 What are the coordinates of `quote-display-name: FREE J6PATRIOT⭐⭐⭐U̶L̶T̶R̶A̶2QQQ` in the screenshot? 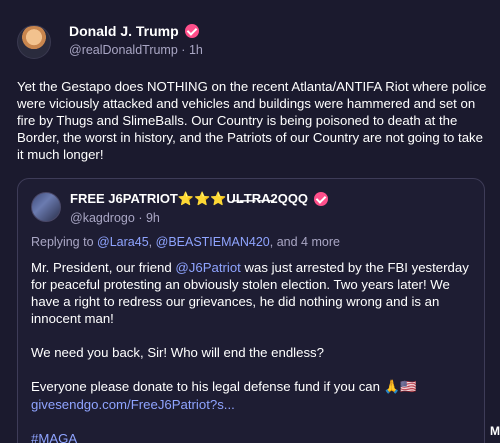 It's located at (189, 199).